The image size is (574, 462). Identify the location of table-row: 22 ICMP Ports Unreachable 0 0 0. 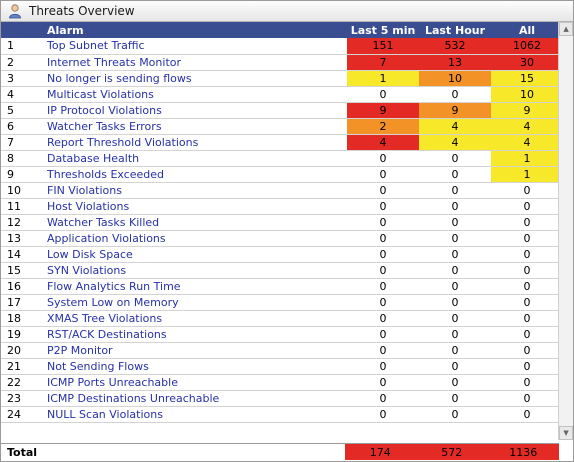
(280, 382).